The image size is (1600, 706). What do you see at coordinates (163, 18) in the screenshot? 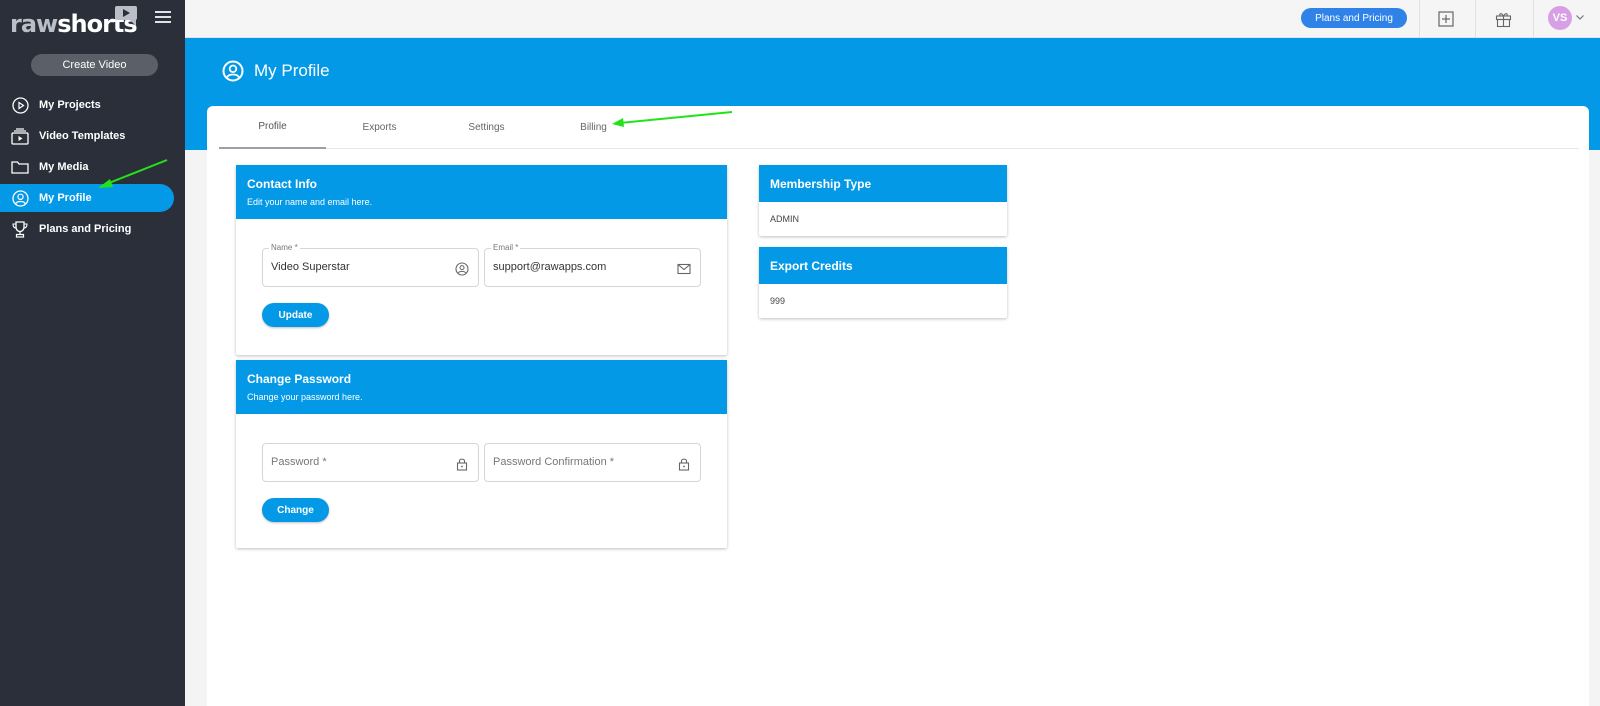
I see `menu-toggle-icon` at bounding box center [163, 18].